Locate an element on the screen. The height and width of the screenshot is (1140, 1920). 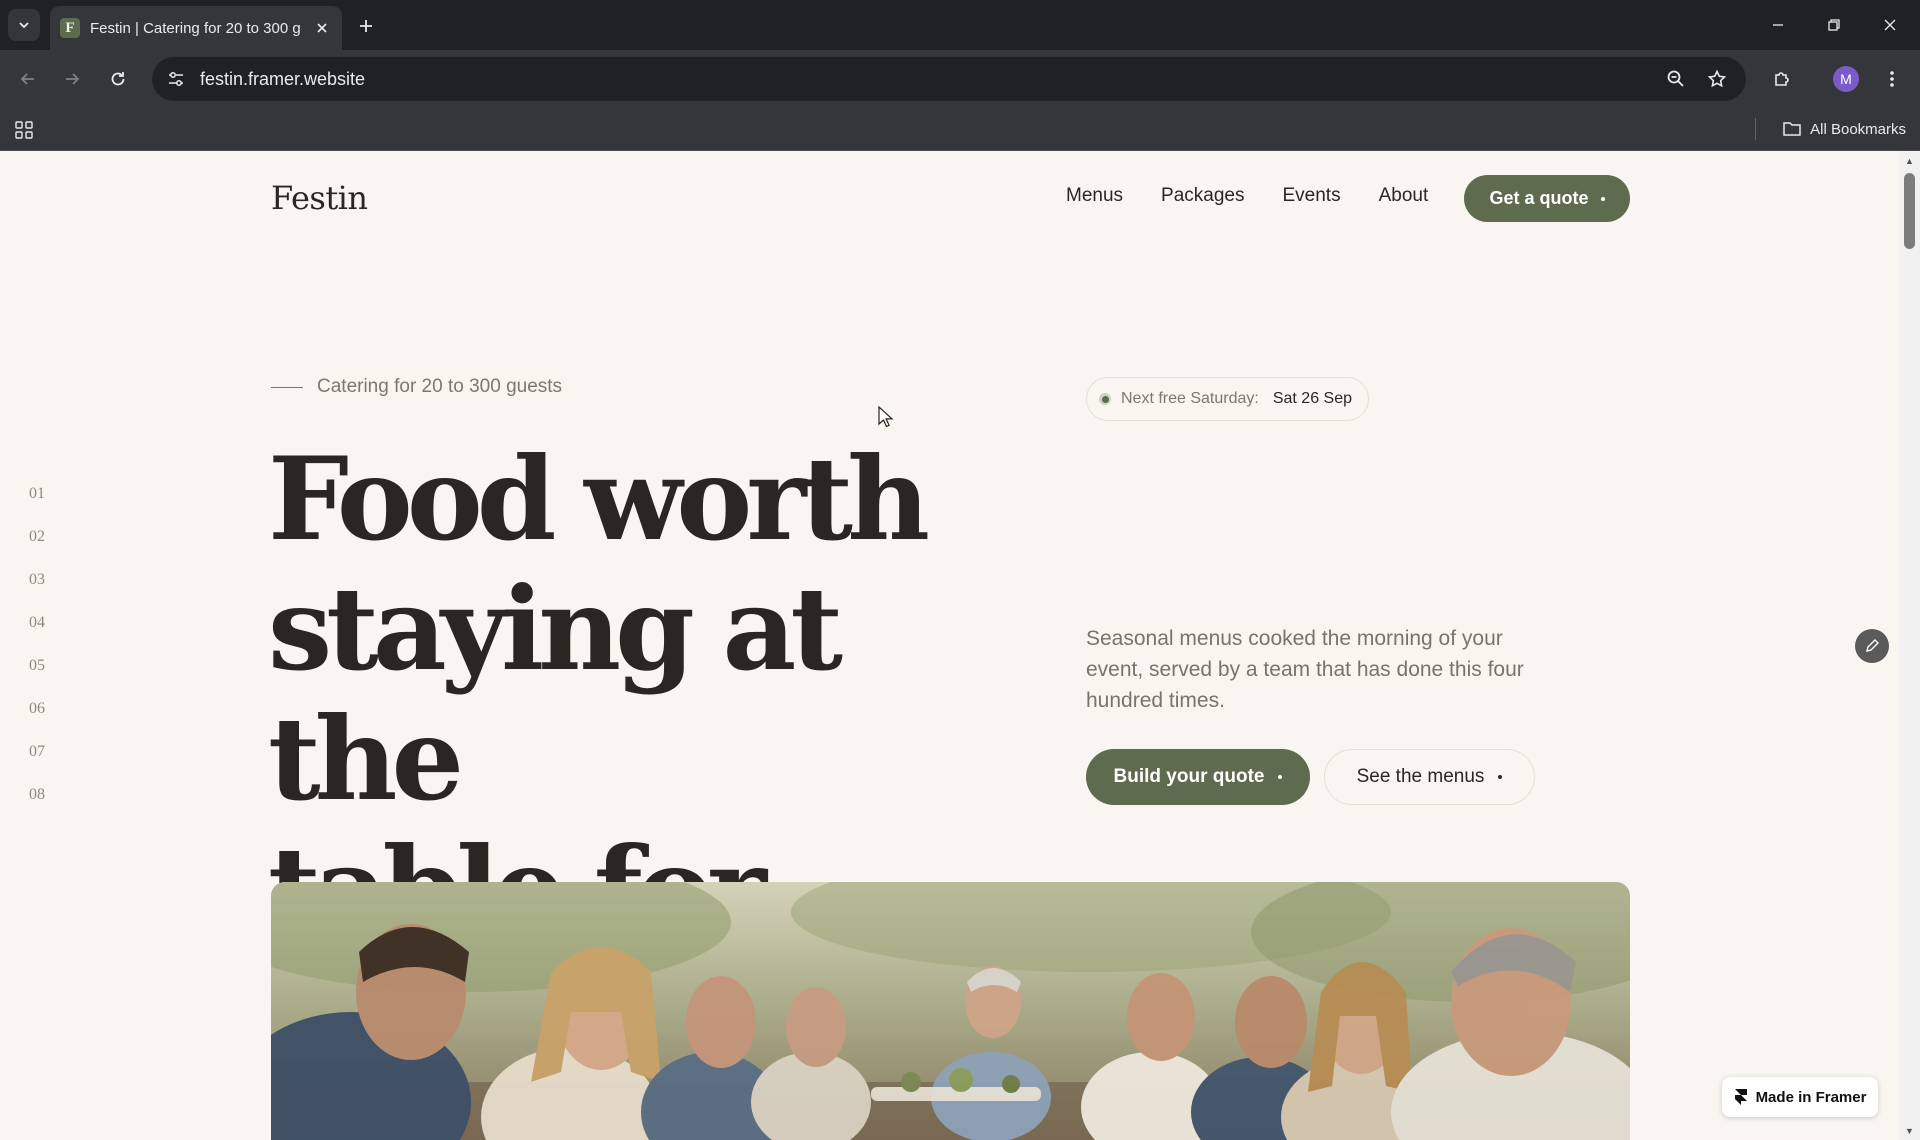
headline-line: staying at the is located at coordinates (555, 694).